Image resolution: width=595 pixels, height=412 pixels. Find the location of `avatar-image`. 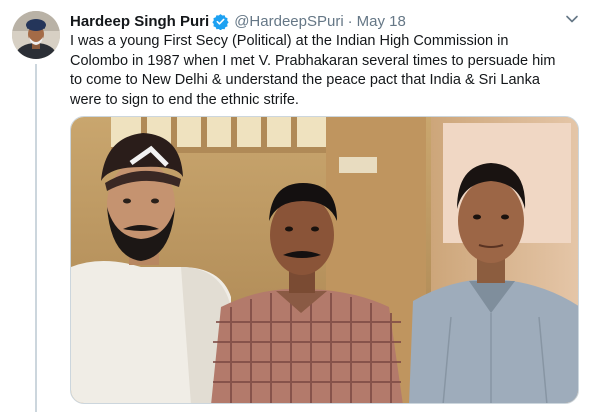

avatar-image is located at coordinates (36, 35).